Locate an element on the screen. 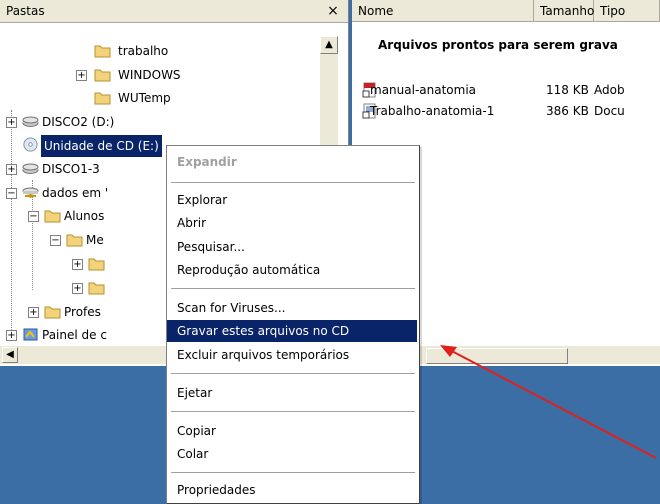 This screenshot has height=504, width=660. menu-item-abrir: Abrir is located at coordinates (292, 223).